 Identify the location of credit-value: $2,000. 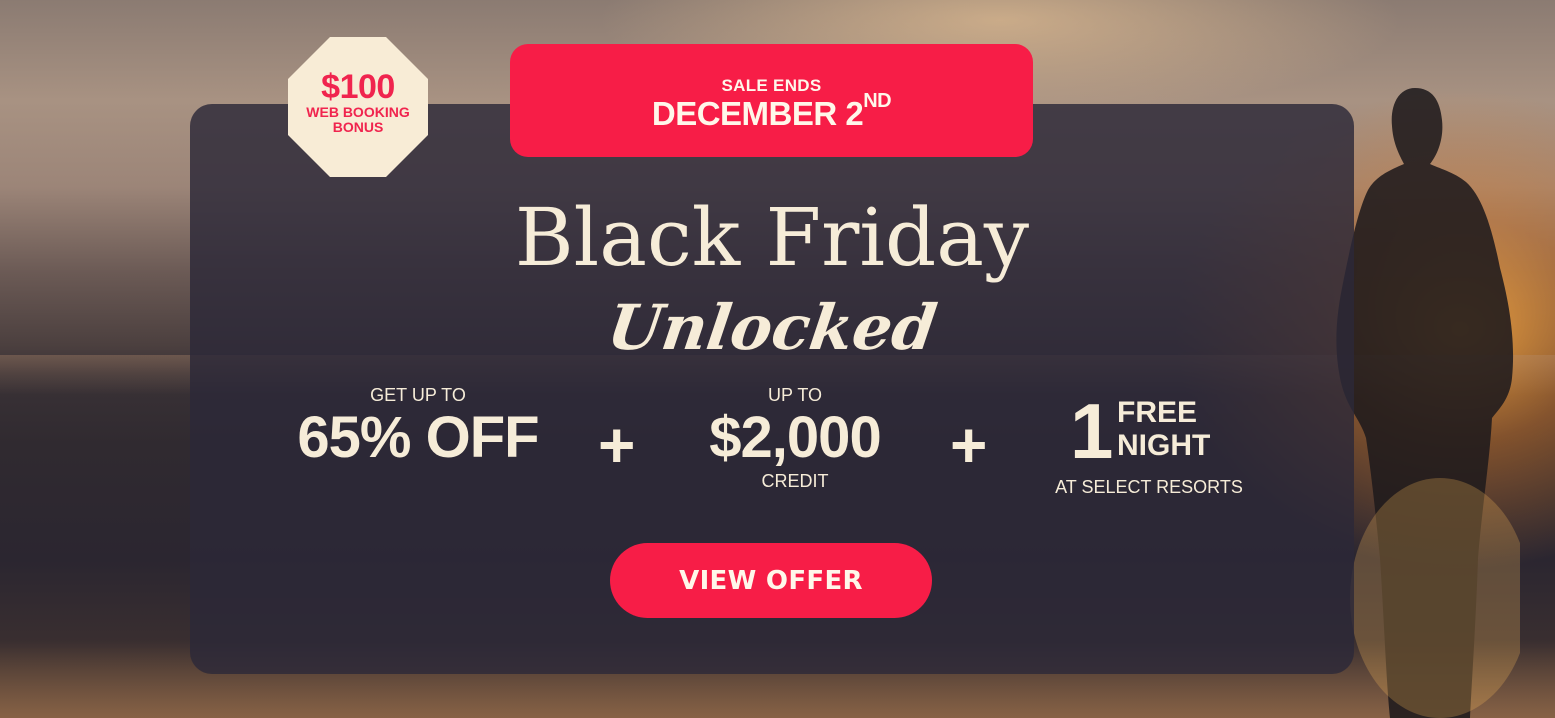
(795, 437).